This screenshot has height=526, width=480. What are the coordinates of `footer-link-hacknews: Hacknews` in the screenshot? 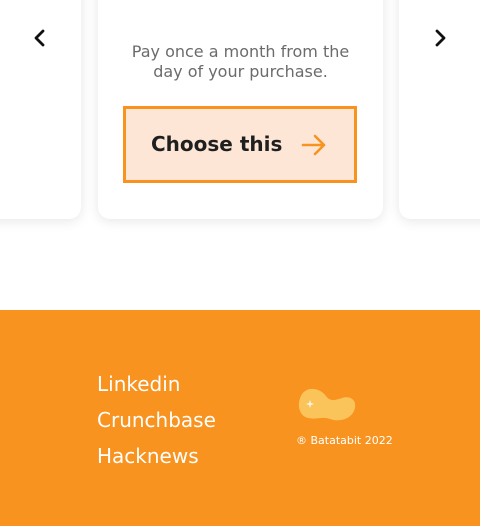 It's located at (156, 456).